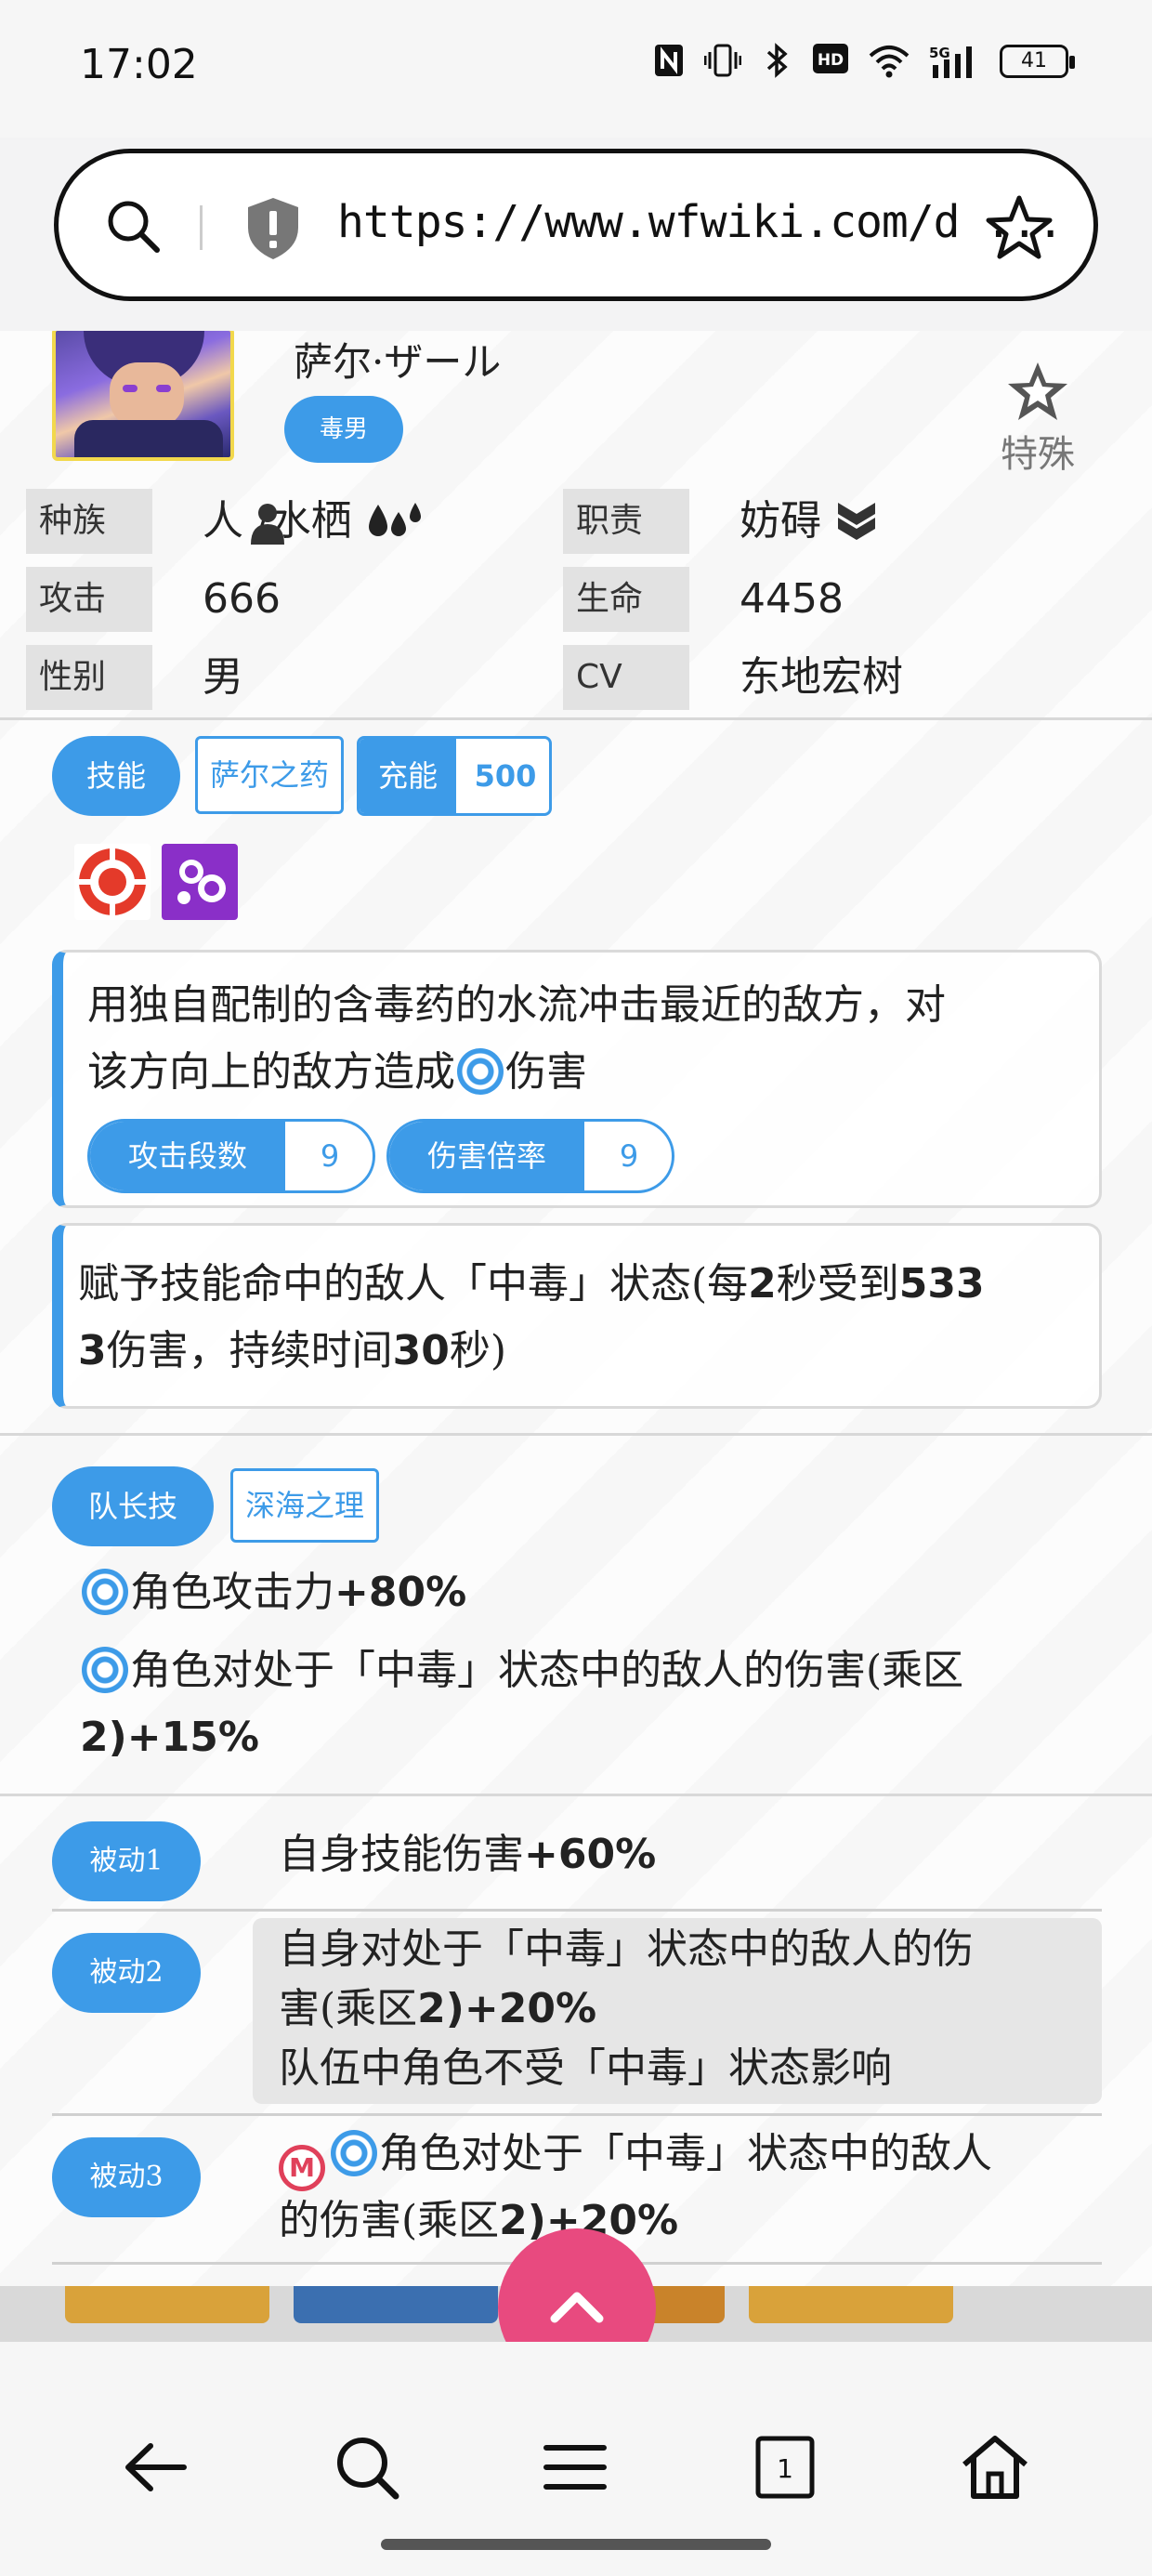 The image size is (1152, 2576). I want to click on skill-desc-2: 赋予技能命中的敌人「中毒」状态(每2秒受到533 3伤害，持续时间30秒), so click(531, 1317).